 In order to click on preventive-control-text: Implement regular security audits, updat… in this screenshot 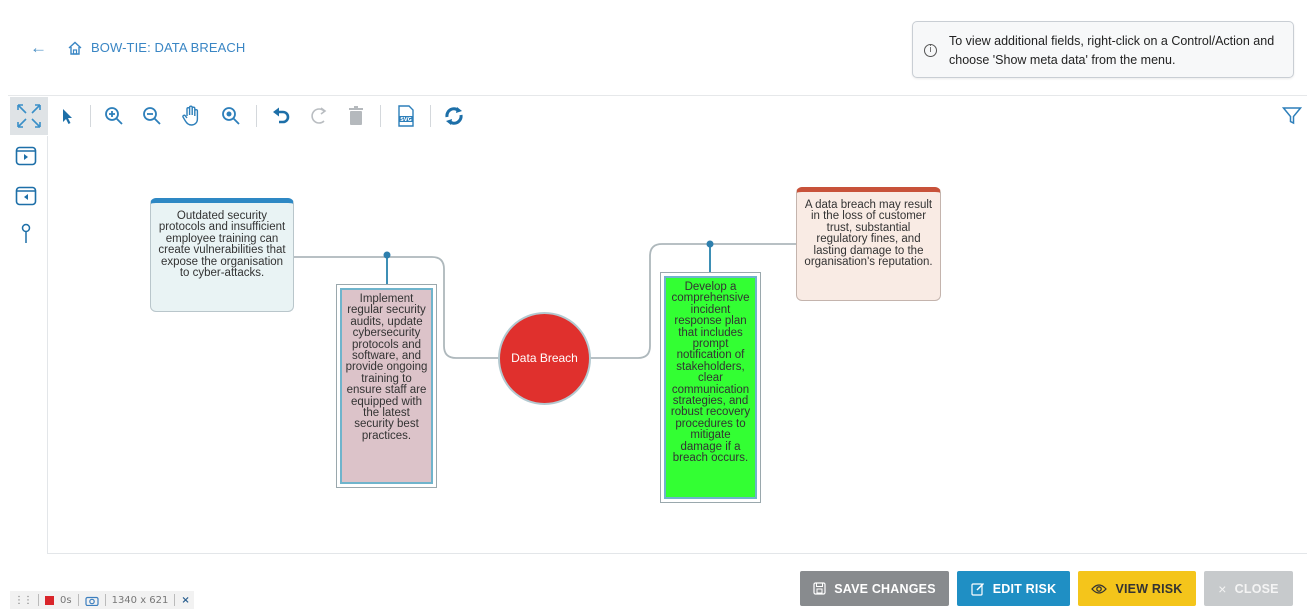, I will do `click(386, 367)`.